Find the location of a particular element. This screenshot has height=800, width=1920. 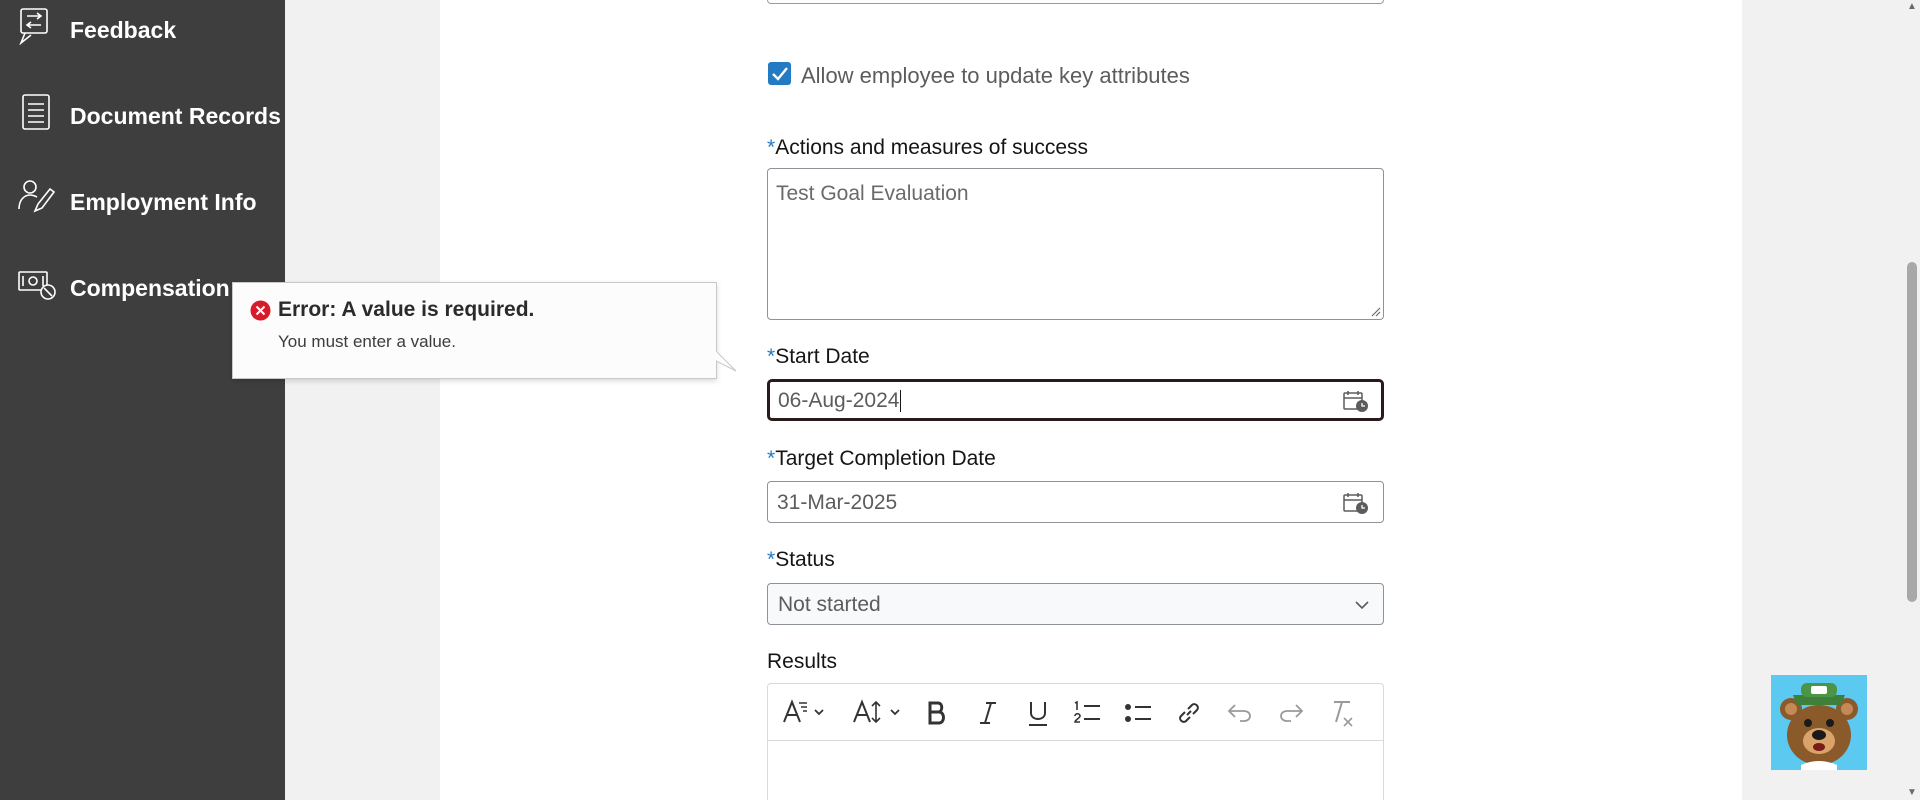

sidebar-item-label: Feedback is located at coordinates (123, 30).